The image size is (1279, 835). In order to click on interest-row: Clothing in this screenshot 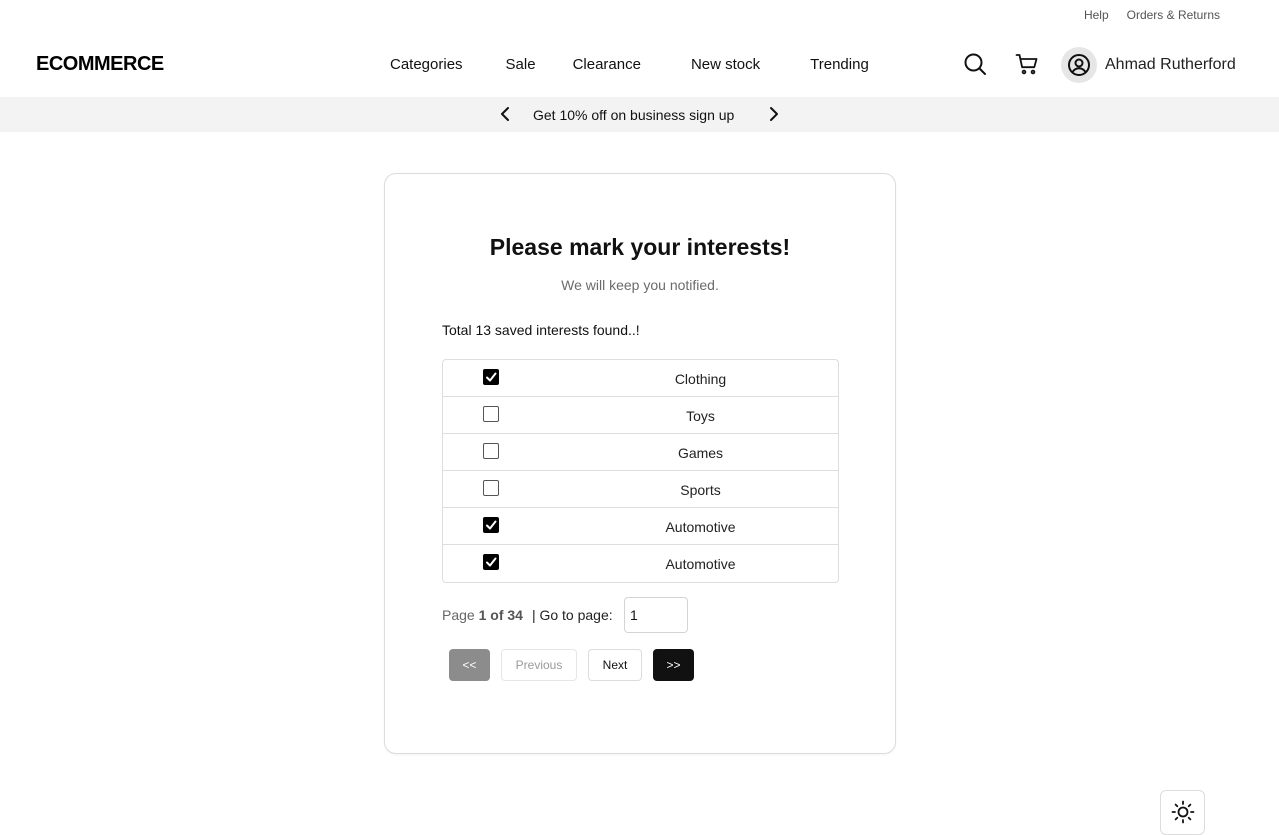, I will do `click(640, 378)`.